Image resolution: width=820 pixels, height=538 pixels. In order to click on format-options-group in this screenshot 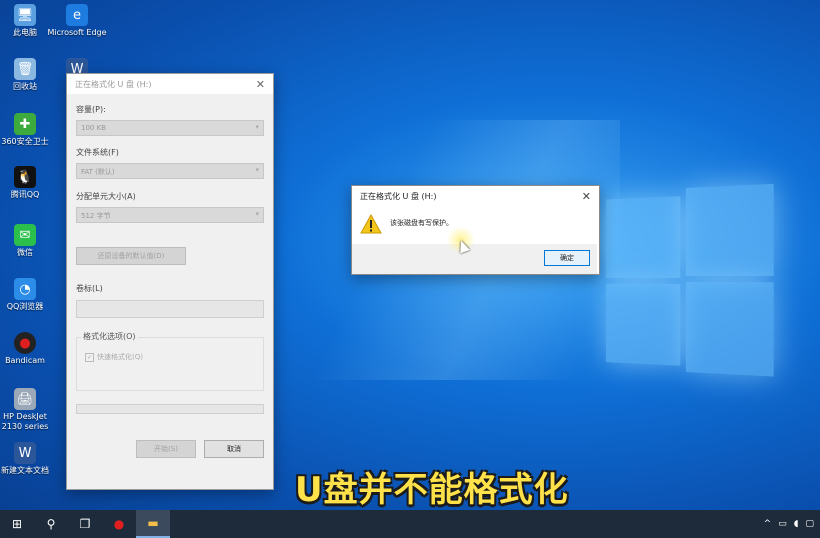, I will do `click(170, 364)`.